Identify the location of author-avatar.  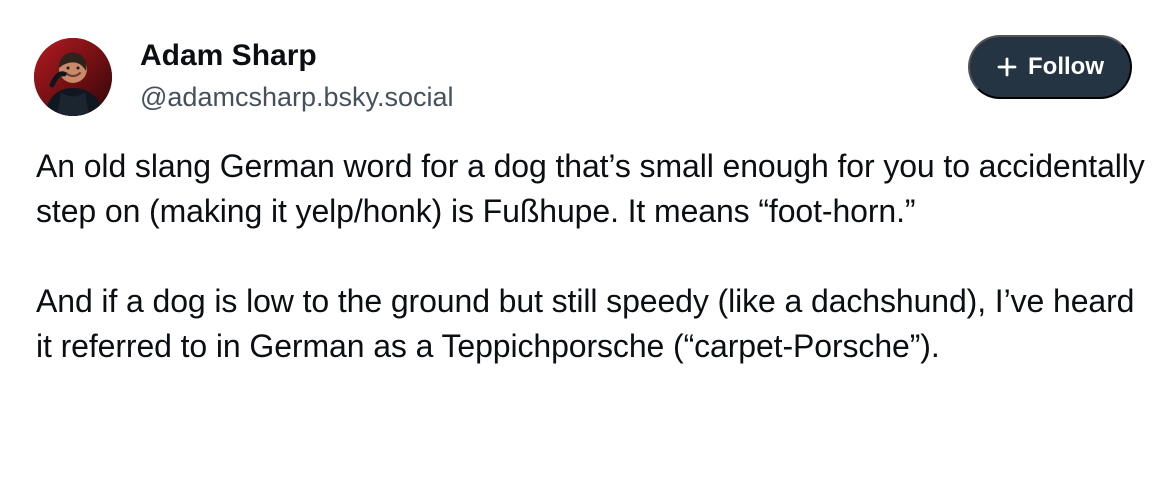
(73, 77).